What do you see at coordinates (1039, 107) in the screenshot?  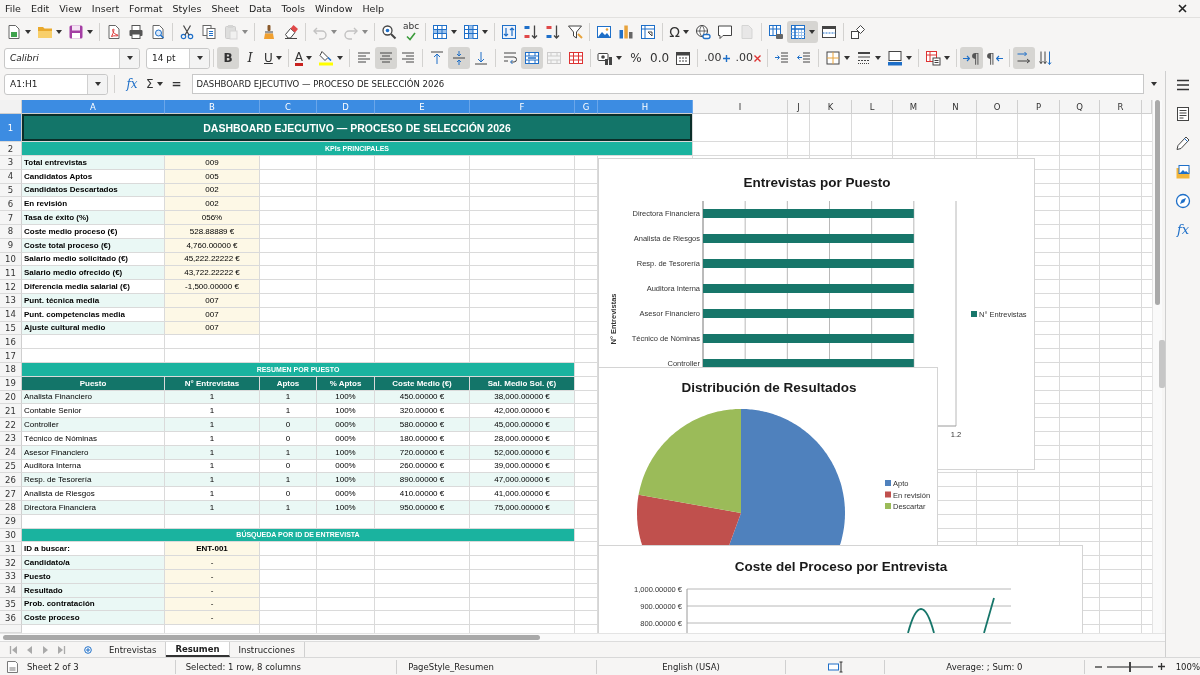 I see `column-header: P` at bounding box center [1039, 107].